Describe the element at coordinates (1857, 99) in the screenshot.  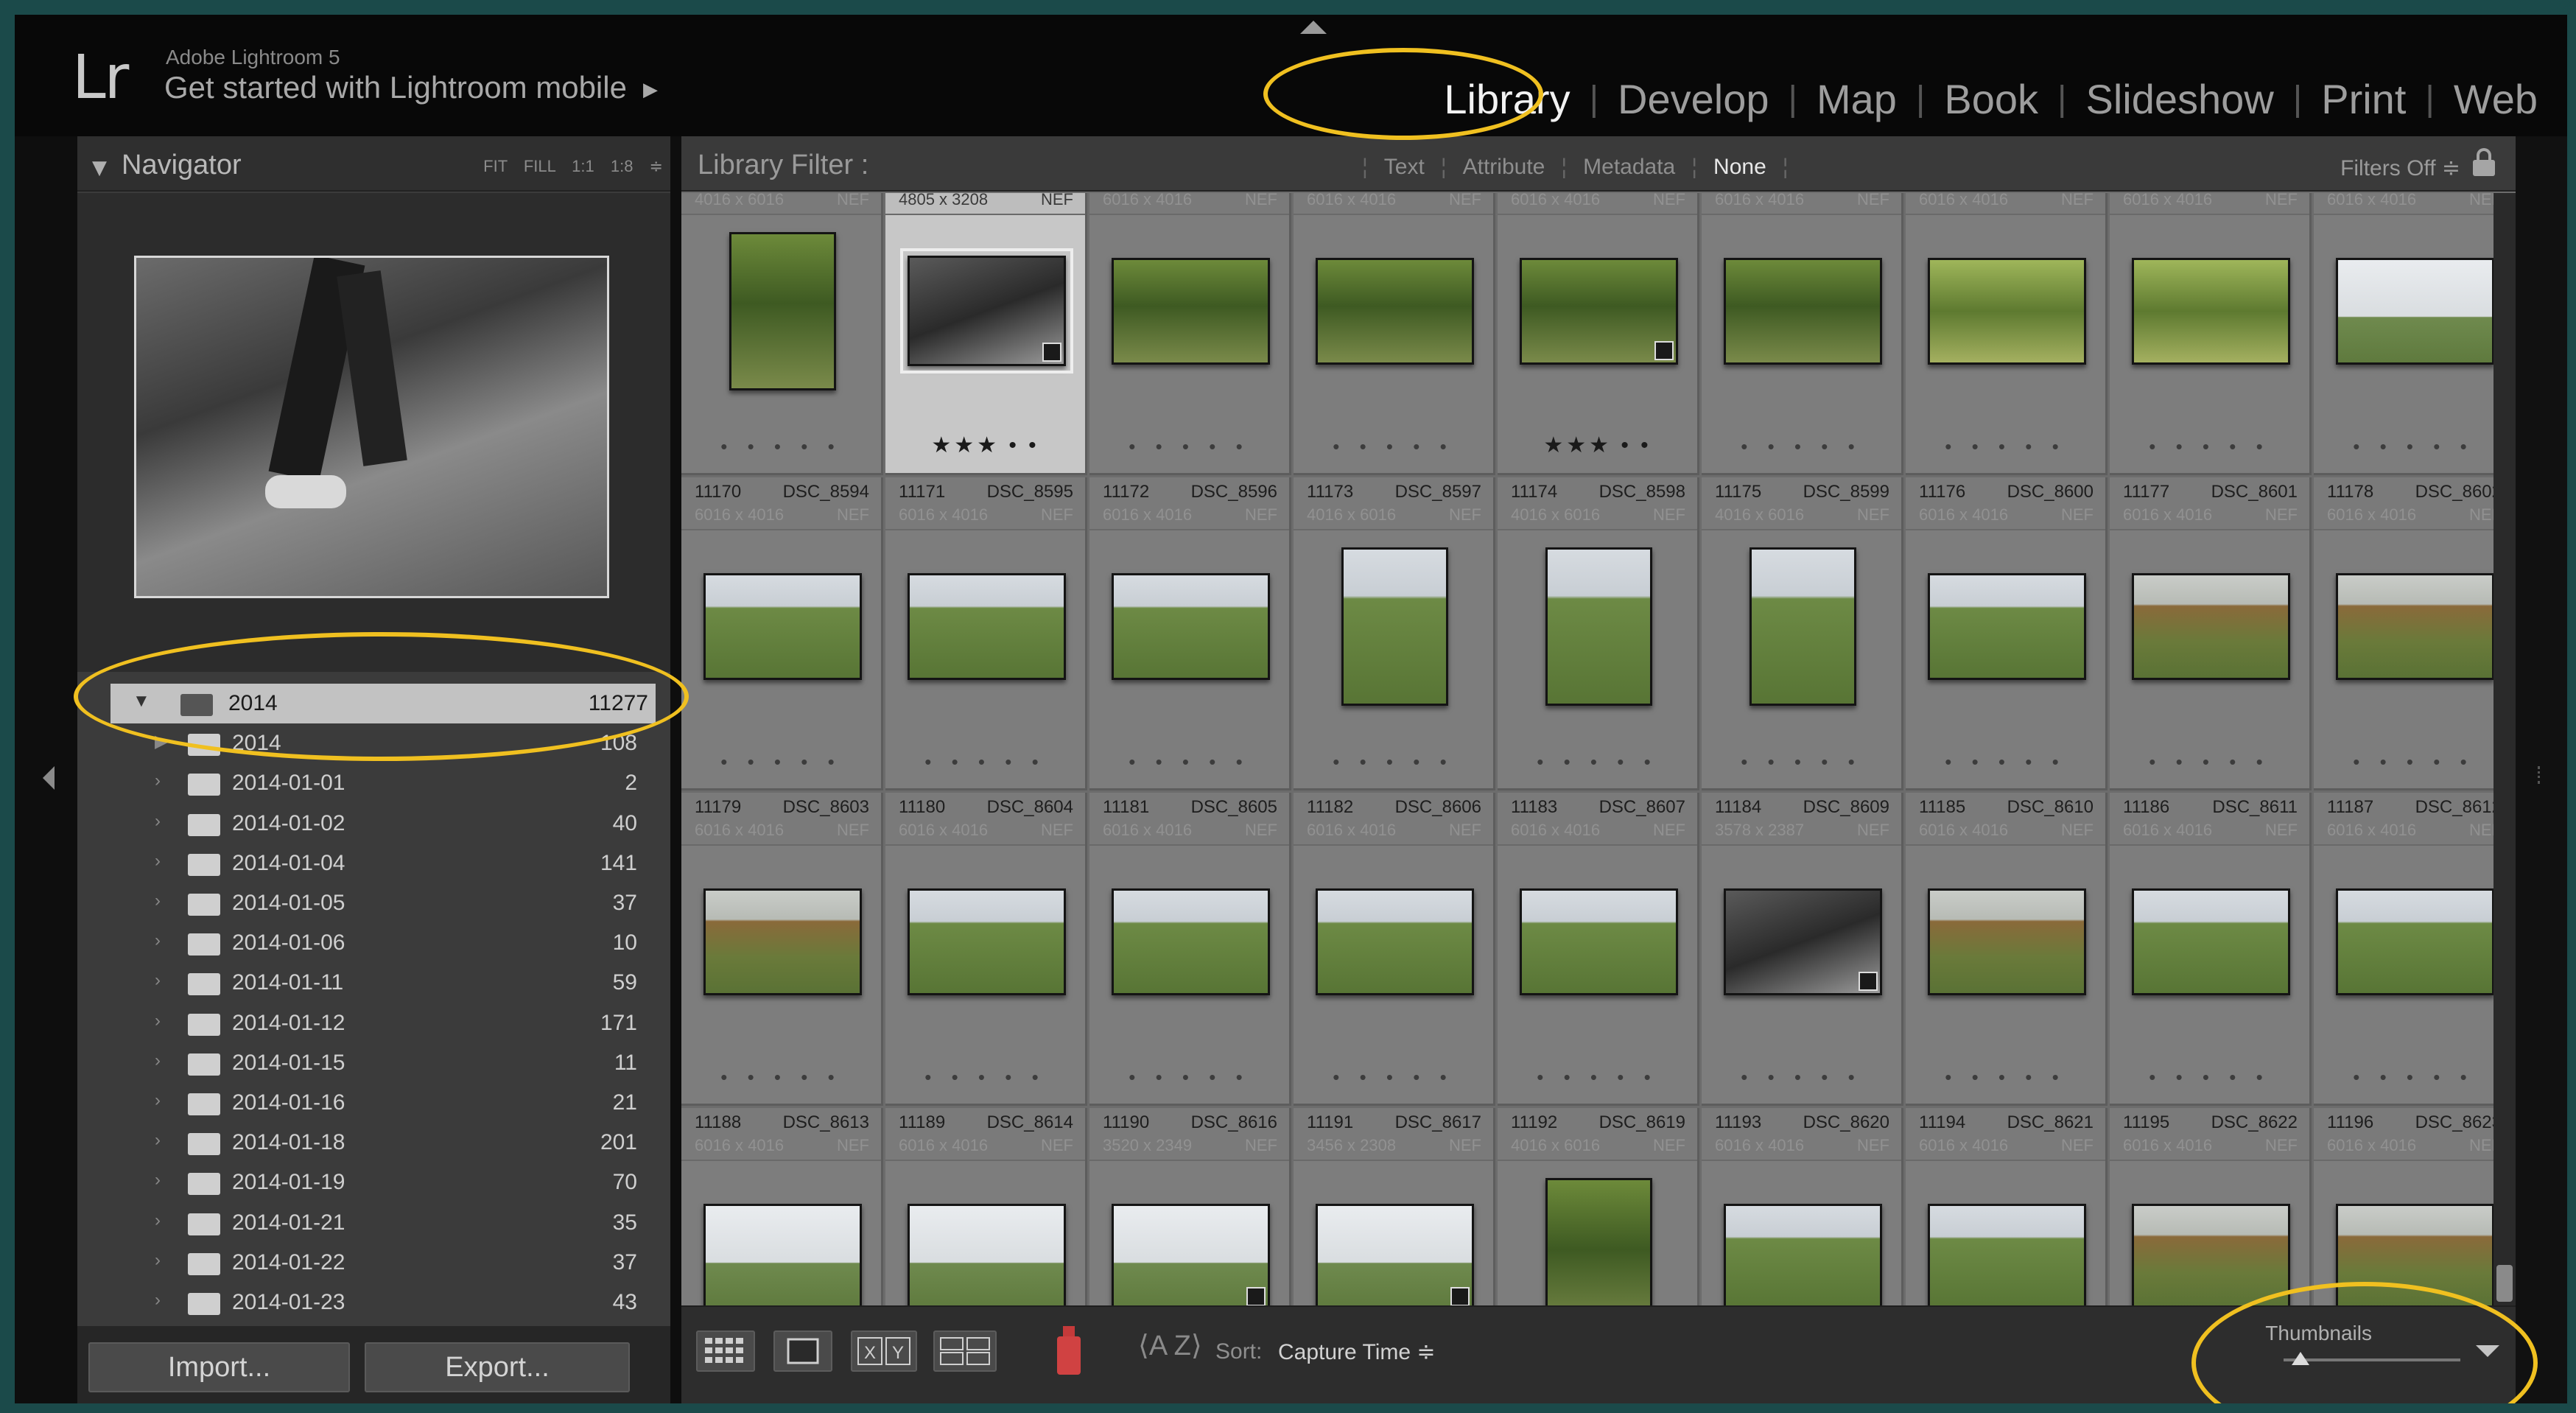
I see `module-map: Map` at that location.